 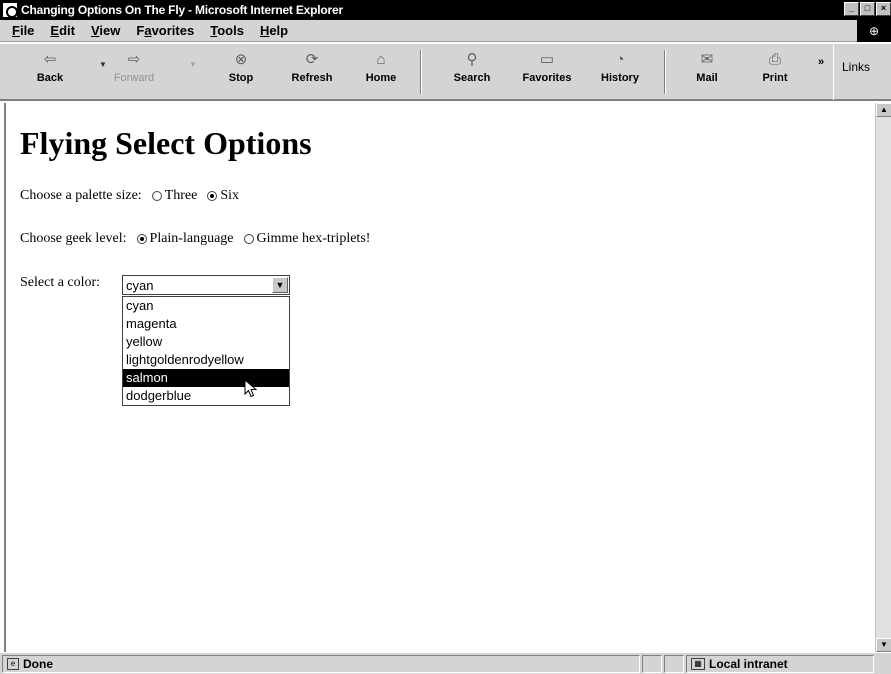 What do you see at coordinates (472, 78) in the screenshot?
I see `search-label: Search` at bounding box center [472, 78].